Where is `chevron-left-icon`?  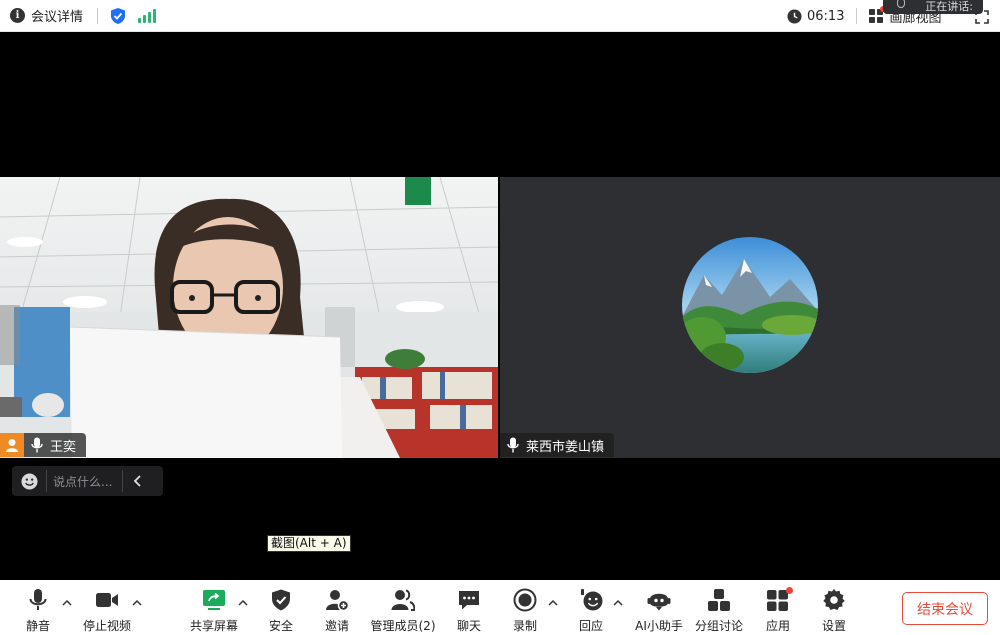
chevron-left-icon is located at coordinates (138, 481).